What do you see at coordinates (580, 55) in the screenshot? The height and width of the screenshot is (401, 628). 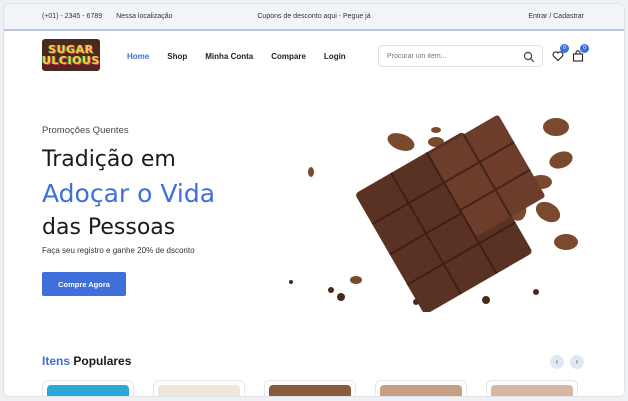 I see `cart-icon: 0` at bounding box center [580, 55].